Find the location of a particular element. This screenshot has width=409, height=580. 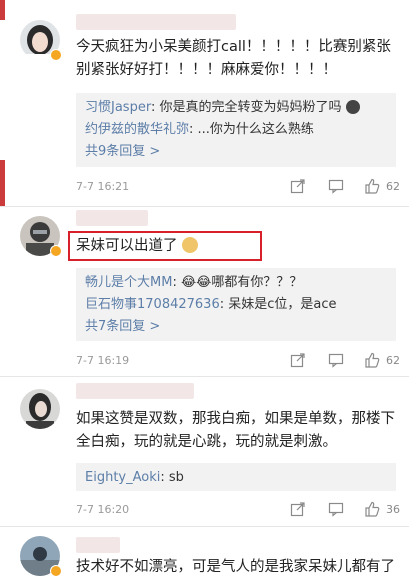

reply-username: 畅儿是个大MM is located at coordinates (128, 282).